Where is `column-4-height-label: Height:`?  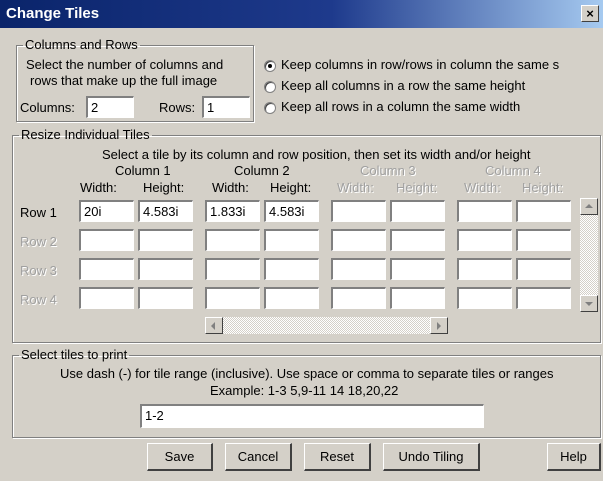 column-4-height-label: Height: is located at coordinates (543, 187).